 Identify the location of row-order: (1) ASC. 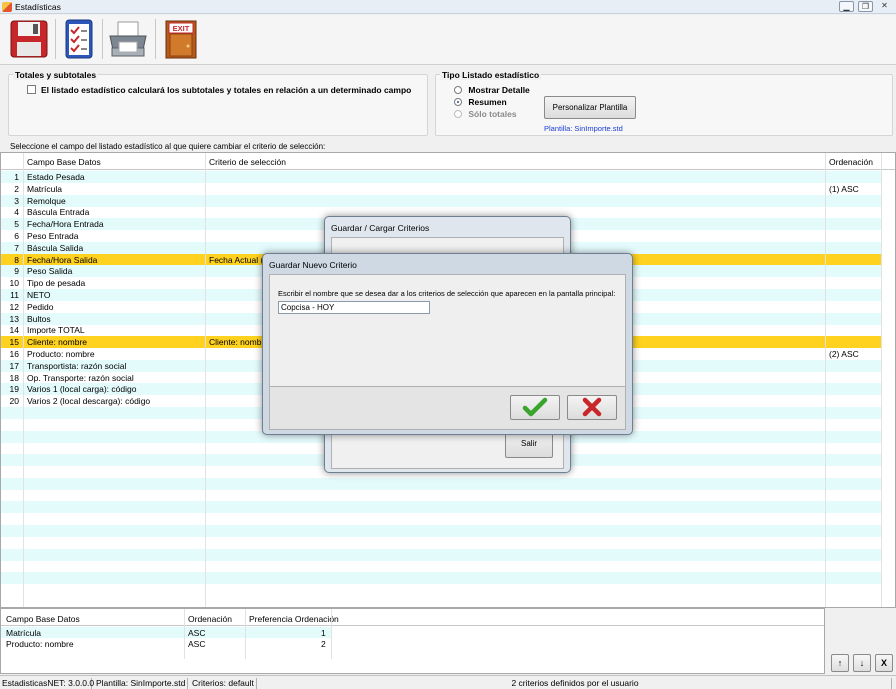
(844, 188).